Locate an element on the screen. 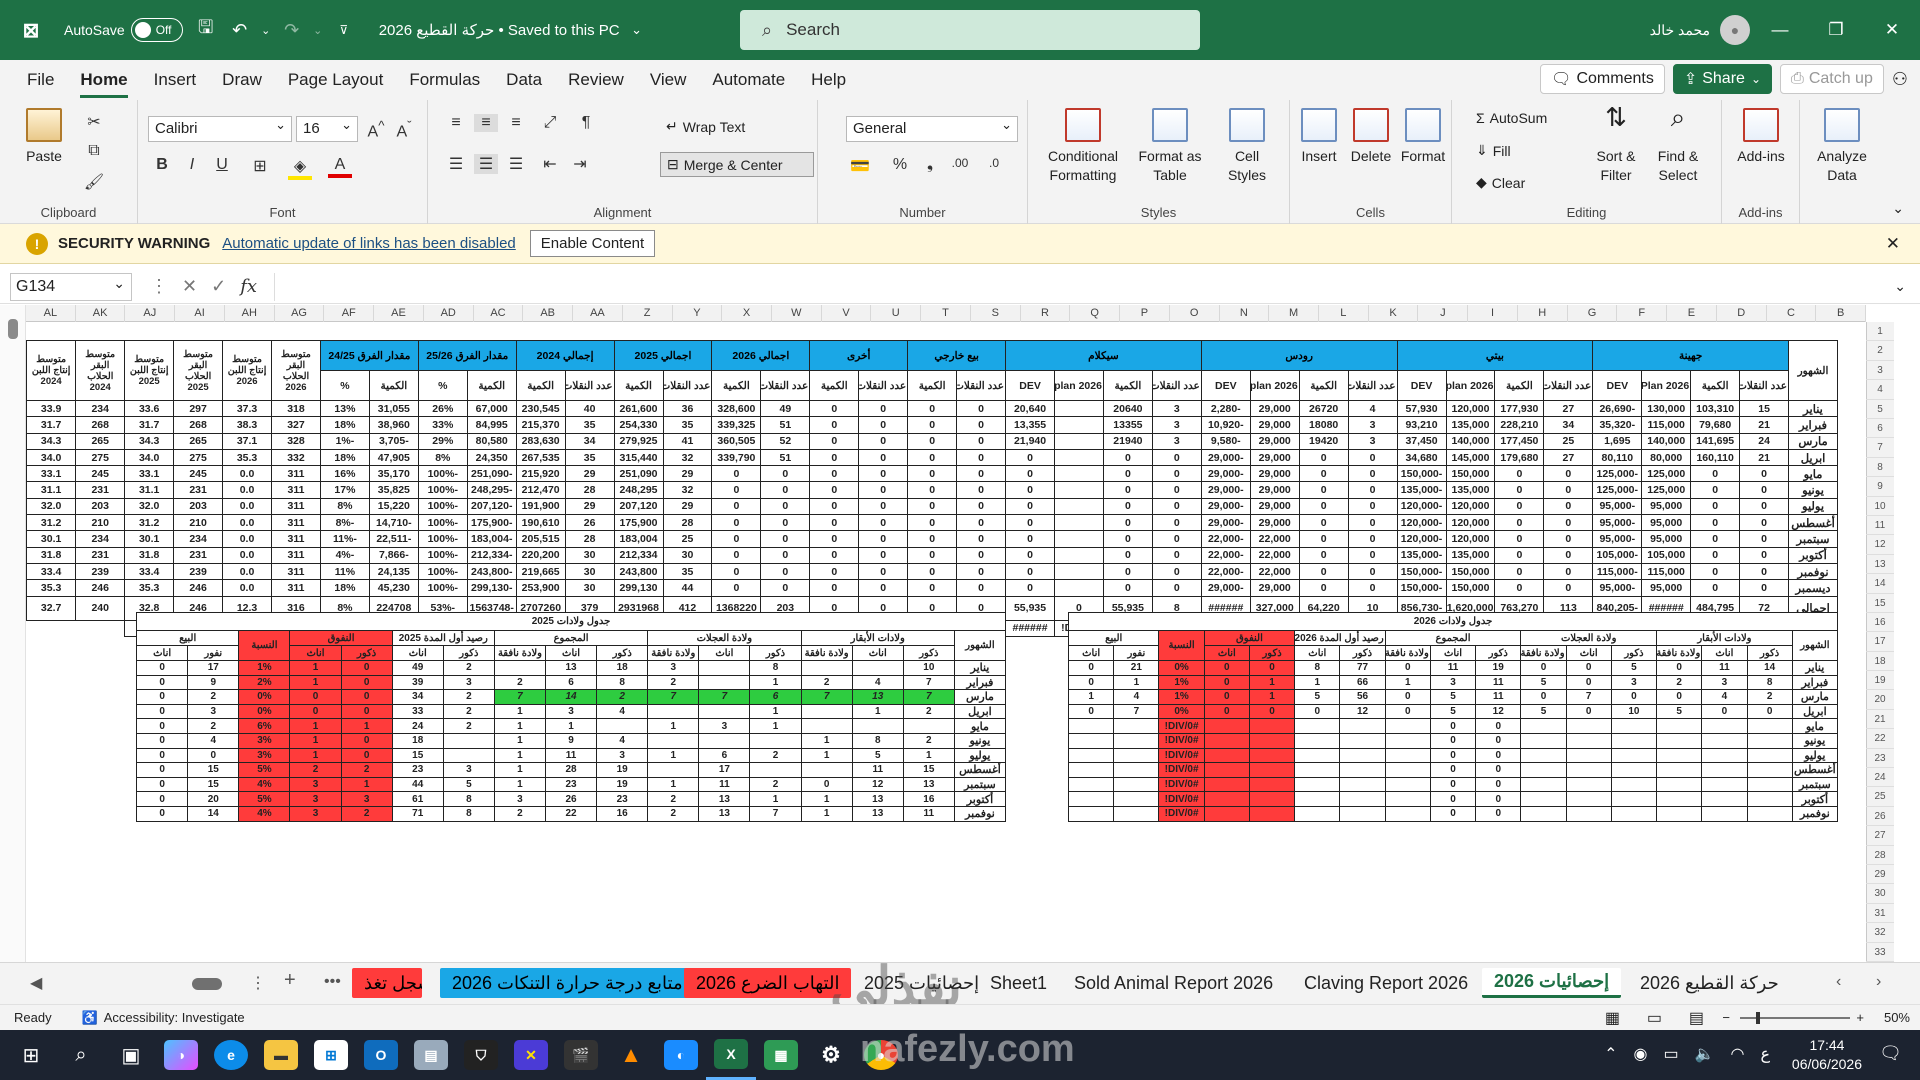  data-cell: 35 is located at coordinates (687, 571).